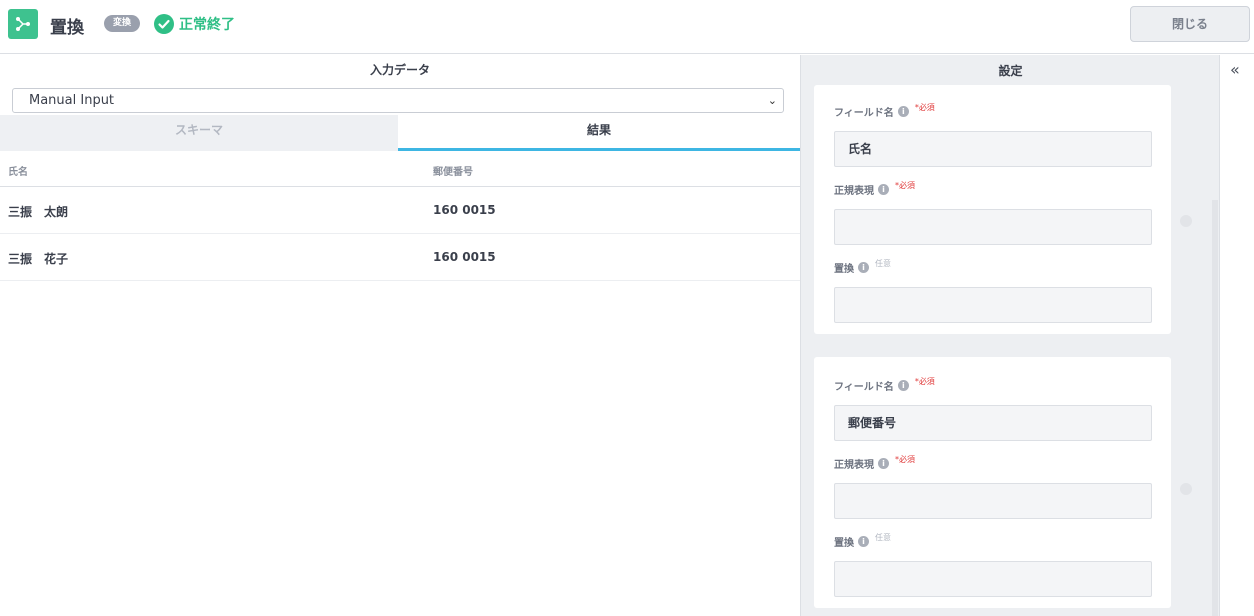 The image size is (1254, 616). I want to click on close-button: 閉じる, so click(1190, 24).